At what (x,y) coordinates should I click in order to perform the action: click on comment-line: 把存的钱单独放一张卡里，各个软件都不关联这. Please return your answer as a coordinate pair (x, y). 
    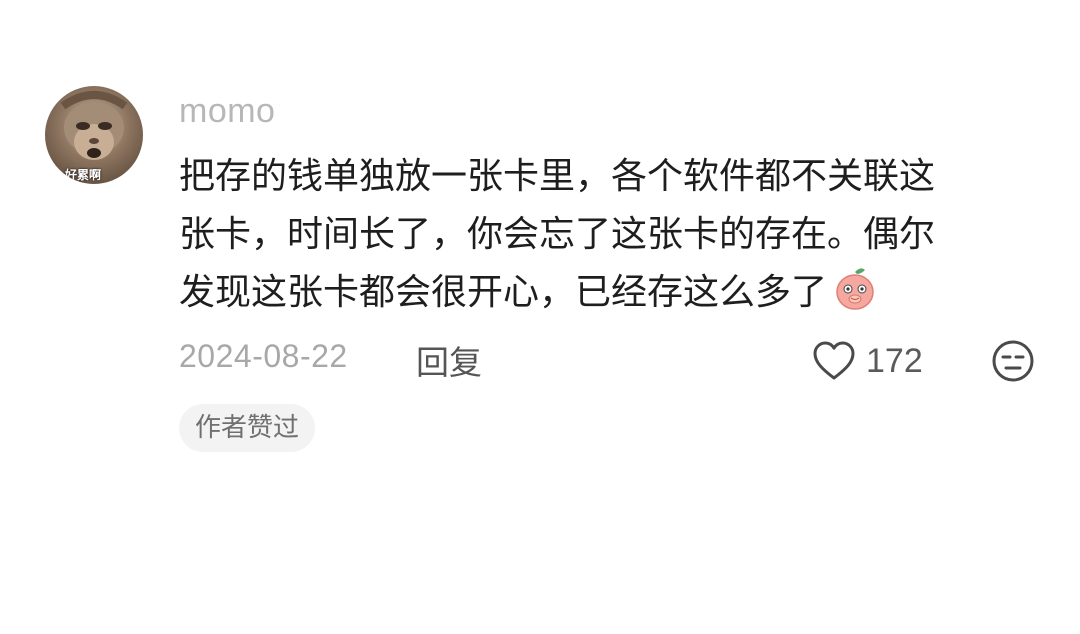
    Looking at the image, I should click on (557, 176).